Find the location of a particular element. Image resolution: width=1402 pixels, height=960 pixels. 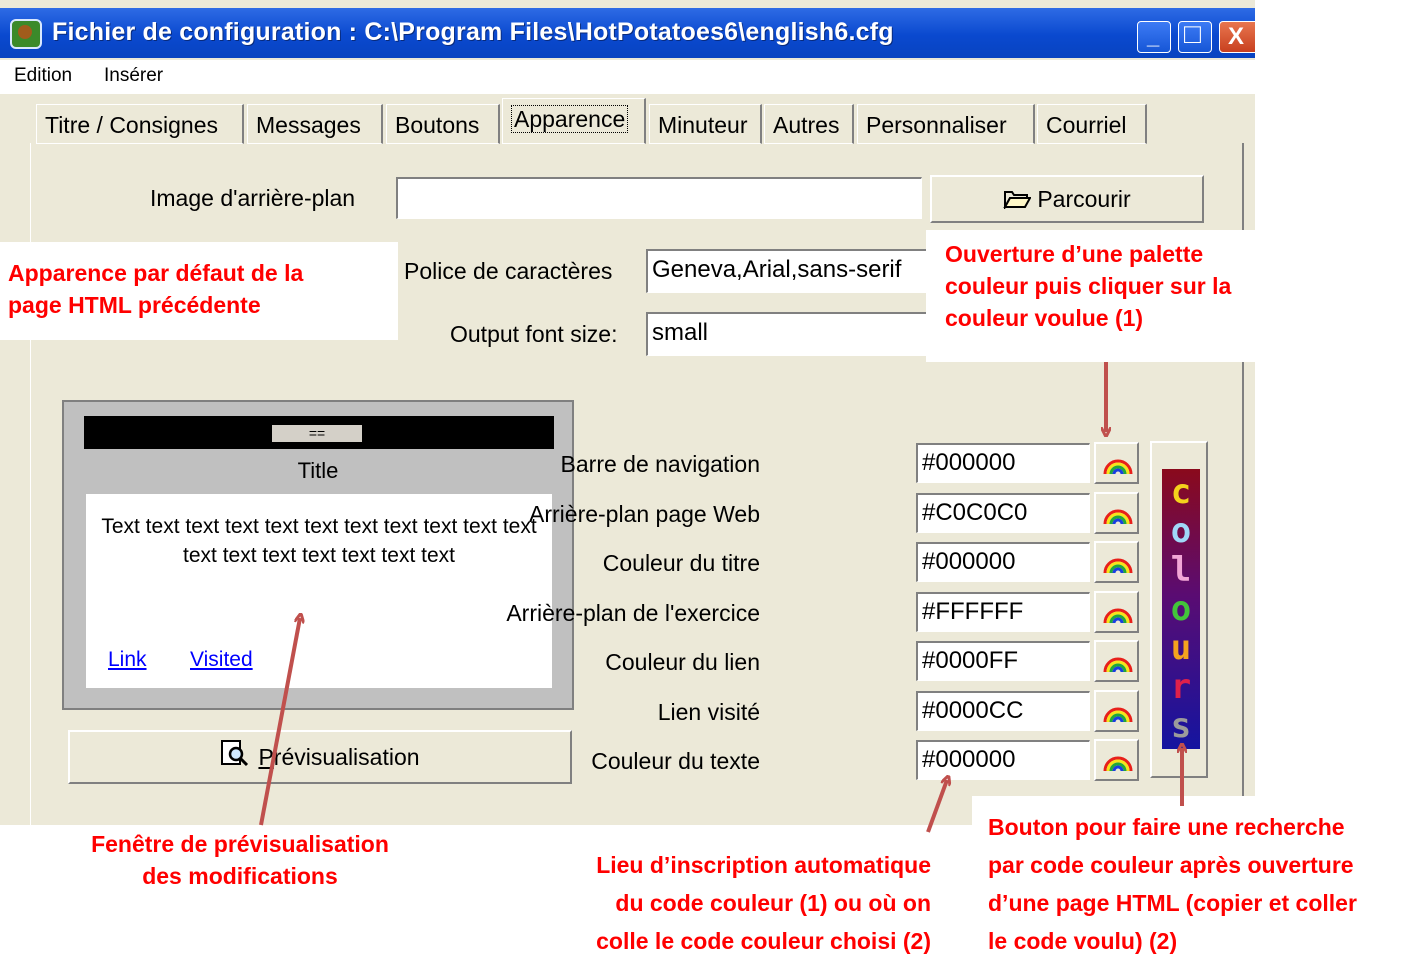

arrow-color-code is located at coordinates (936, 806).